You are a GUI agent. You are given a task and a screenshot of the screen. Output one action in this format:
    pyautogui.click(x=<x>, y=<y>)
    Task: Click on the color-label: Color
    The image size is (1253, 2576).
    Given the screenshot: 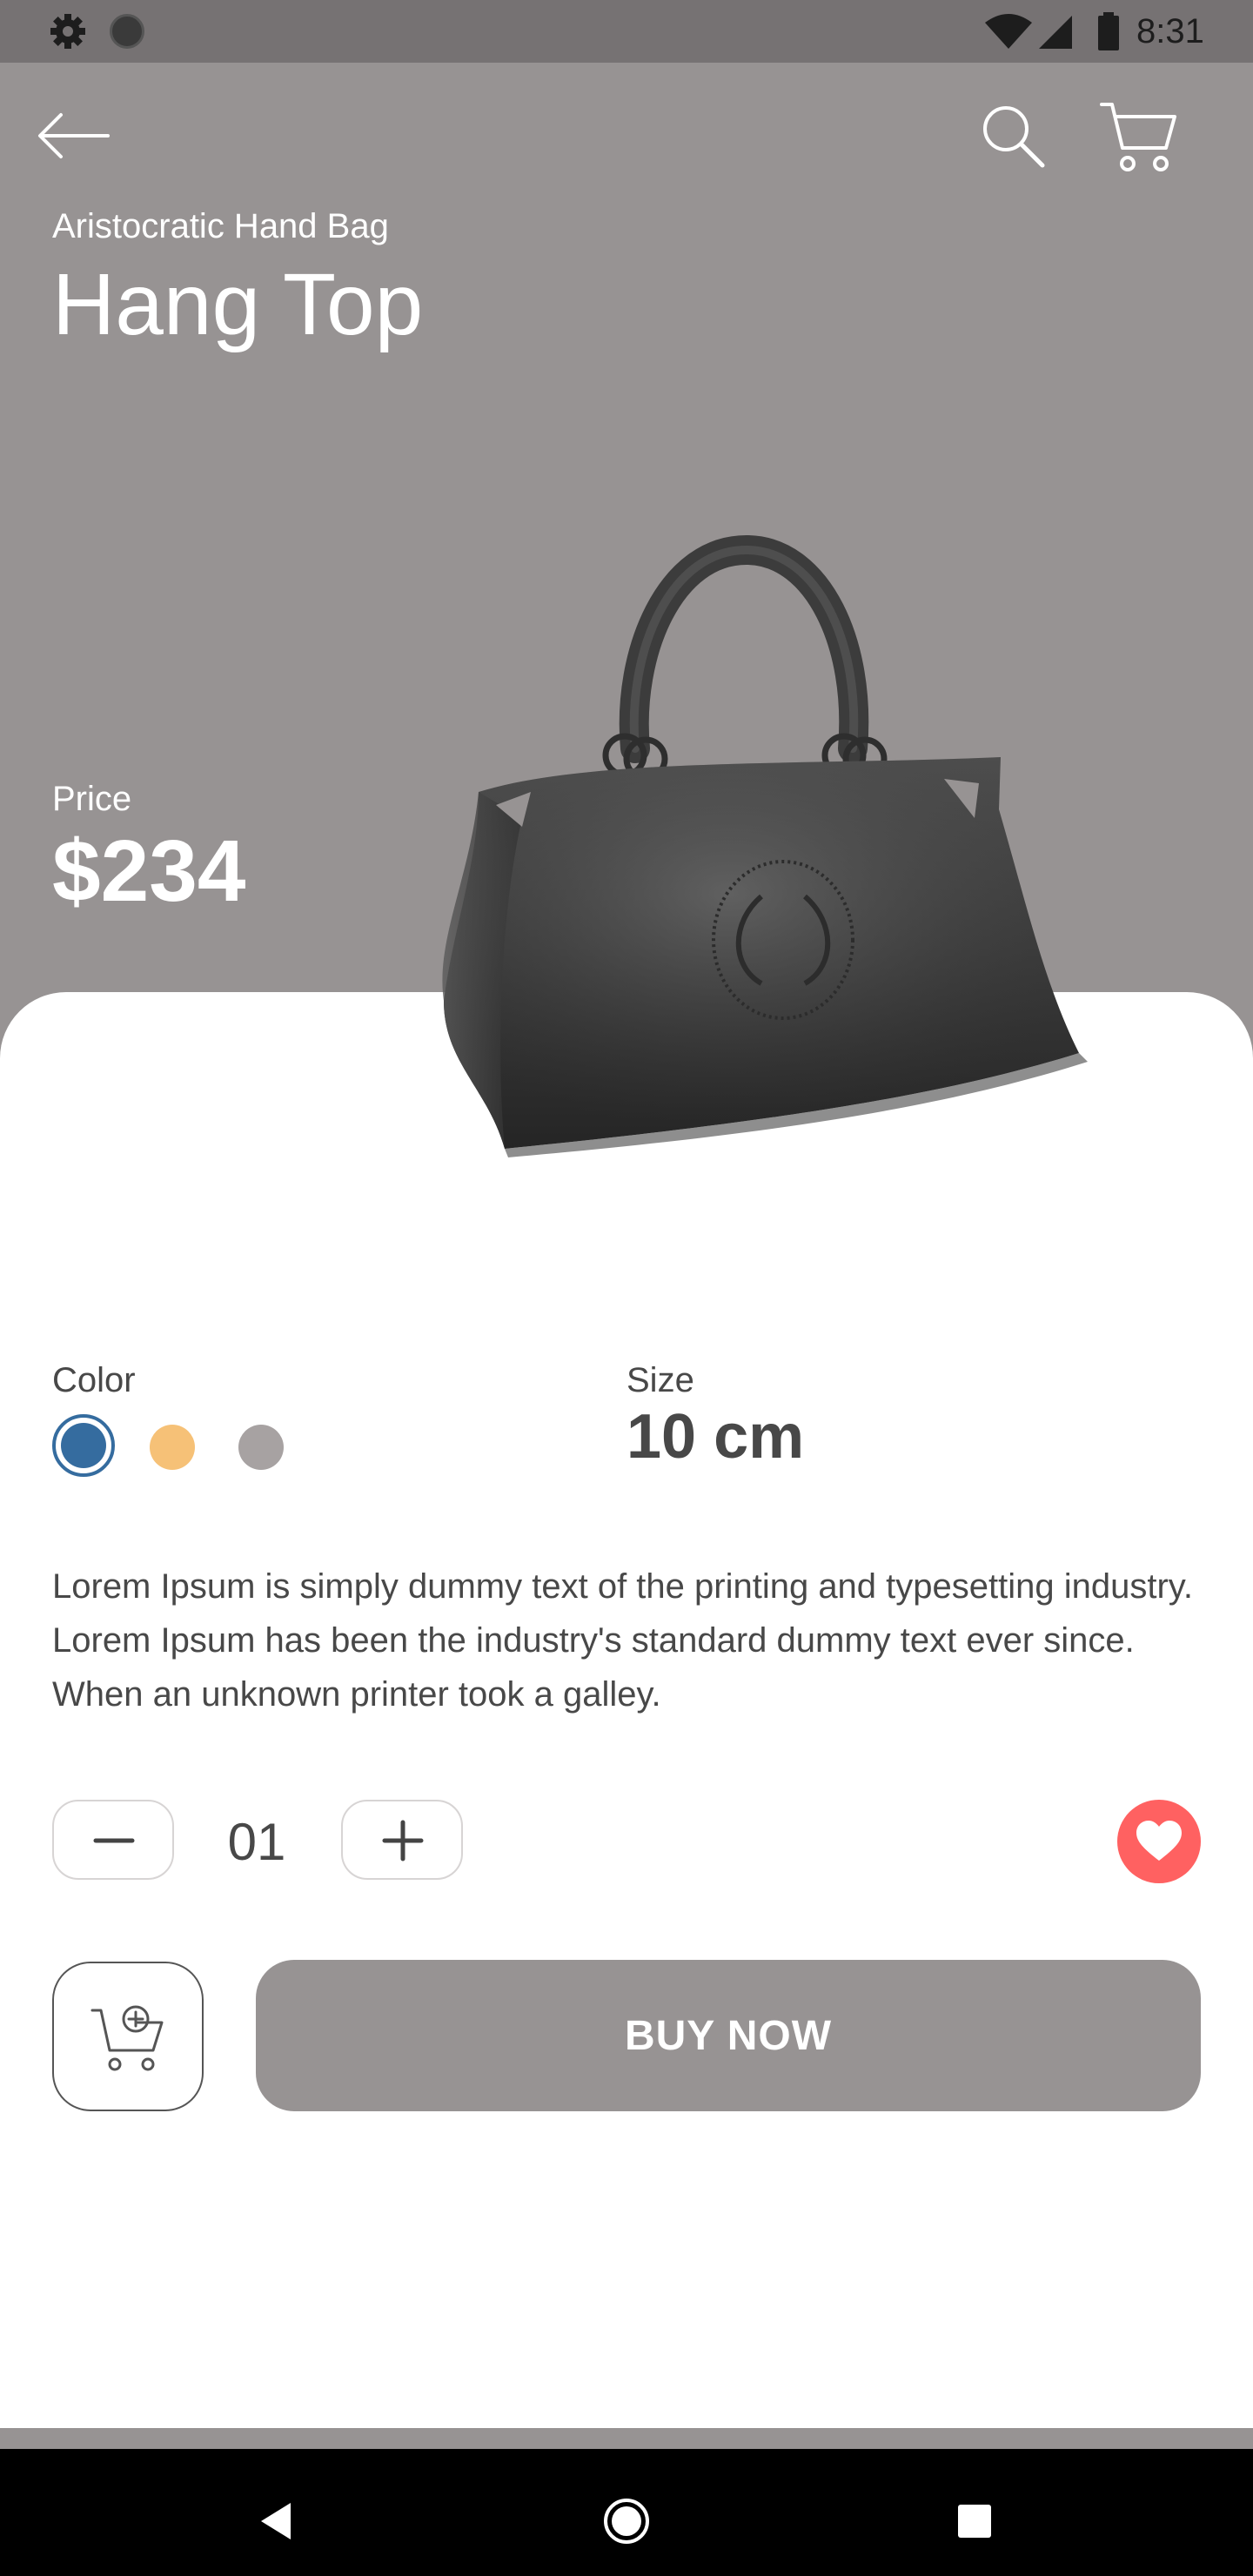 What is the action you would take?
    pyautogui.click(x=94, y=1380)
    